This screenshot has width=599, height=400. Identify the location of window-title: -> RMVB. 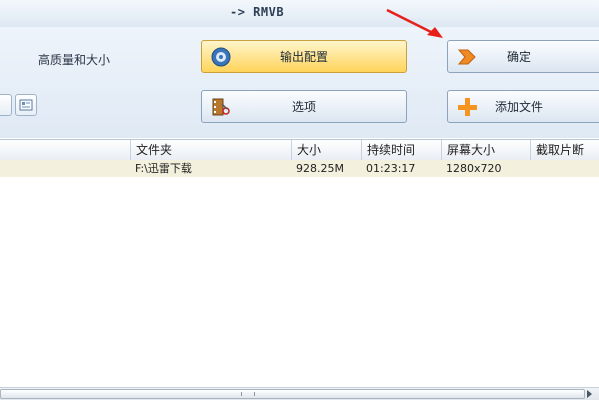
(257, 12).